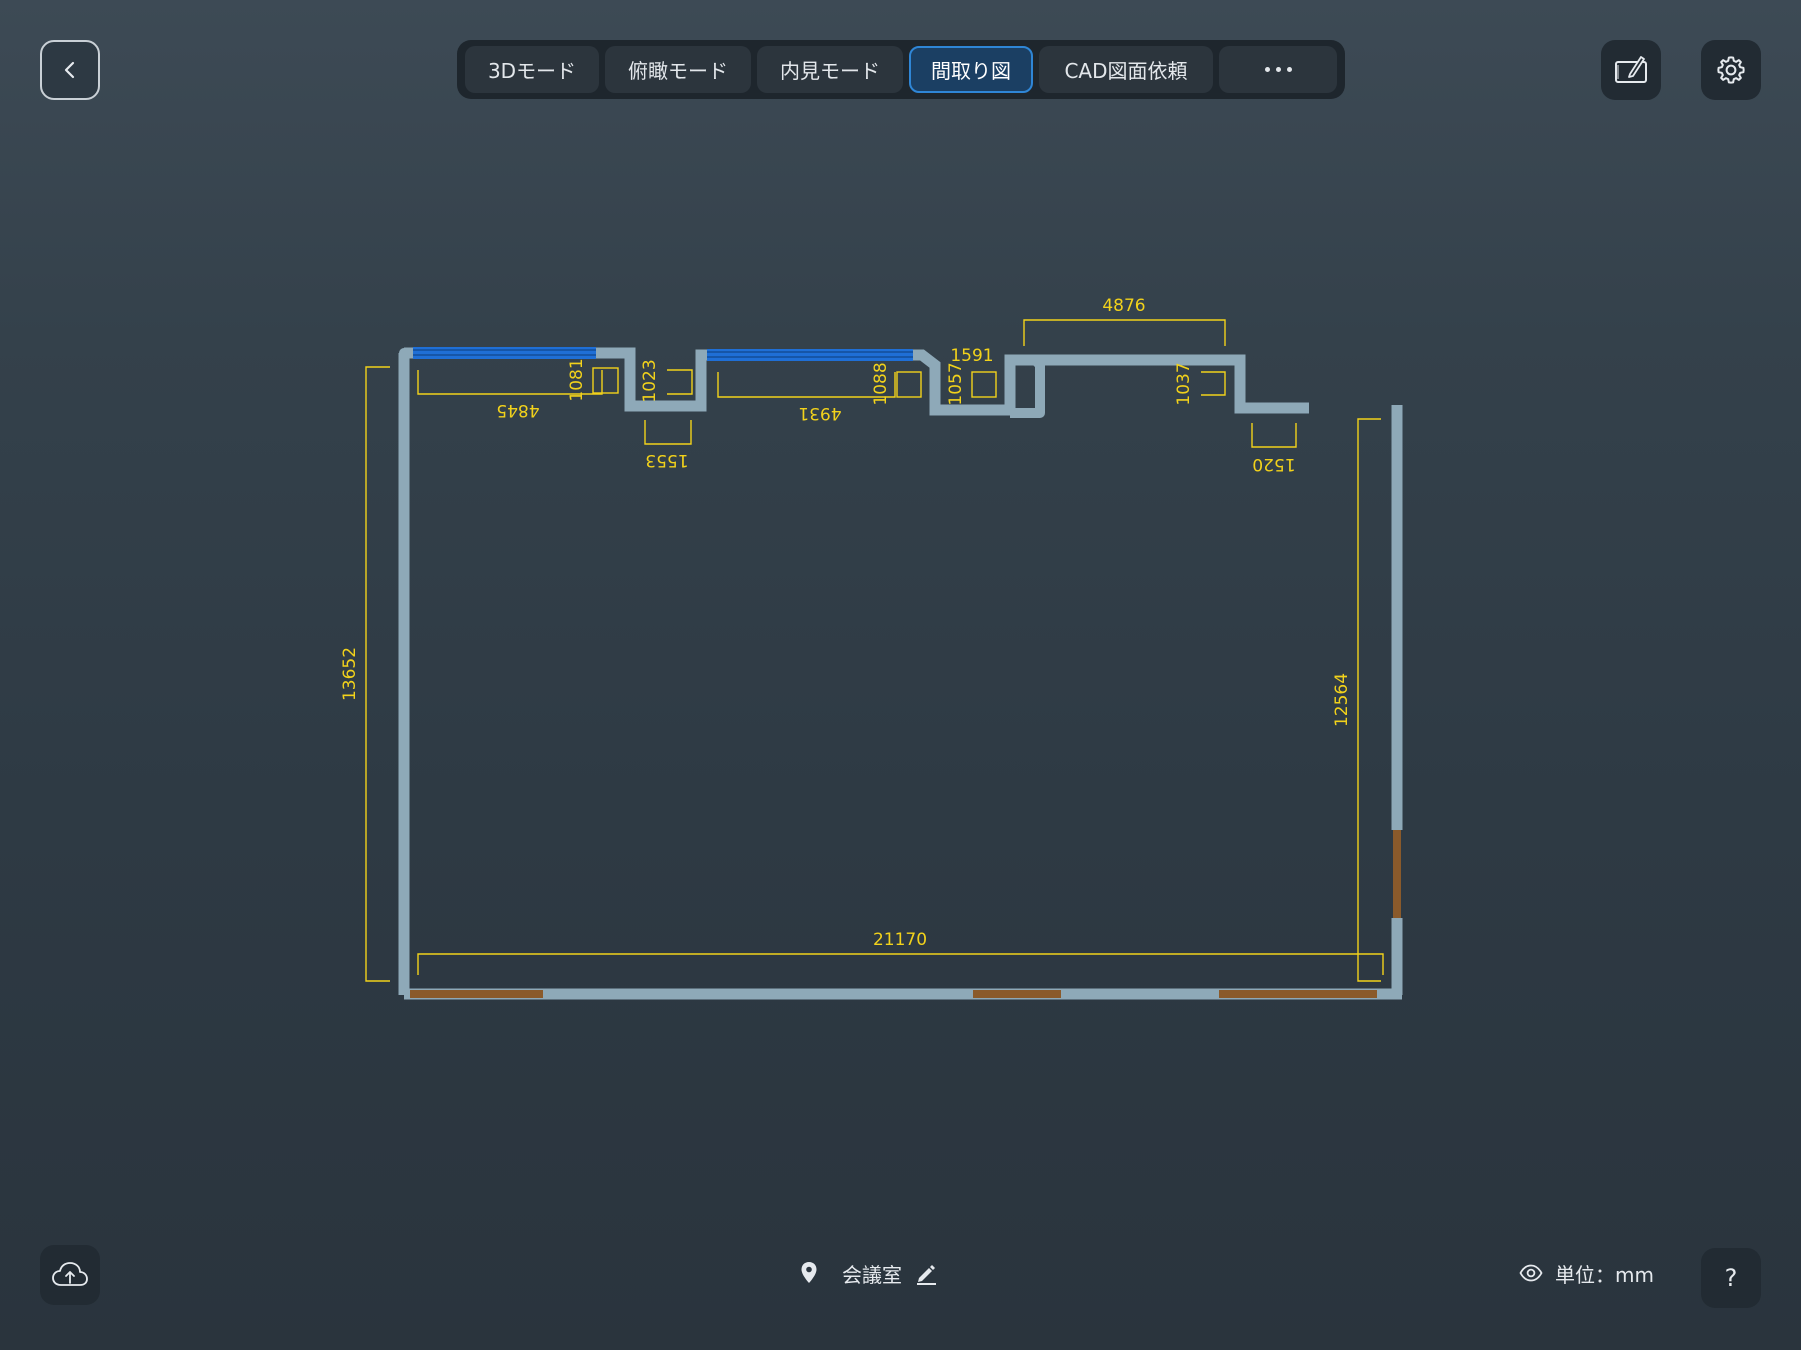 This screenshot has height=1350, width=1801. I want to click on question-icon: ?, so click(1731, 1278).